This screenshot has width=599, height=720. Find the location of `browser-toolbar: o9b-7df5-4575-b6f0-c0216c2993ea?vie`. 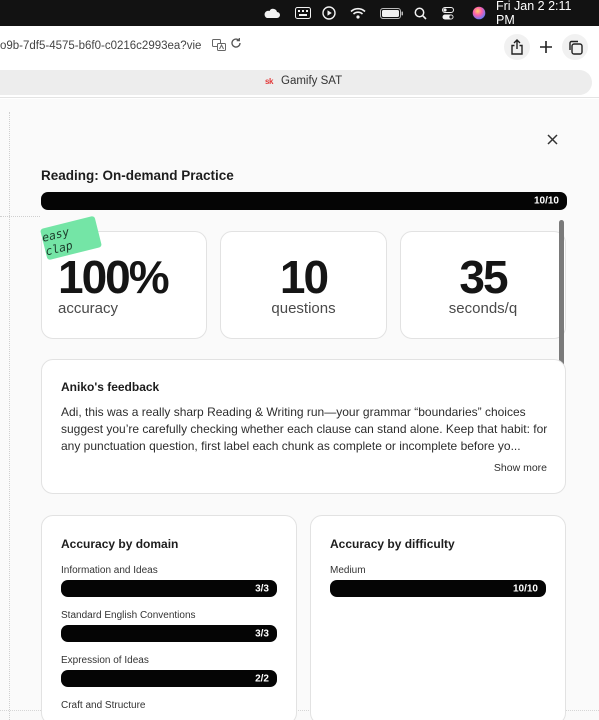

browser-toolbar: o9b-7df5-4575-b6f0-c0216c2993ea?vie is located at coordinates (299, 47).